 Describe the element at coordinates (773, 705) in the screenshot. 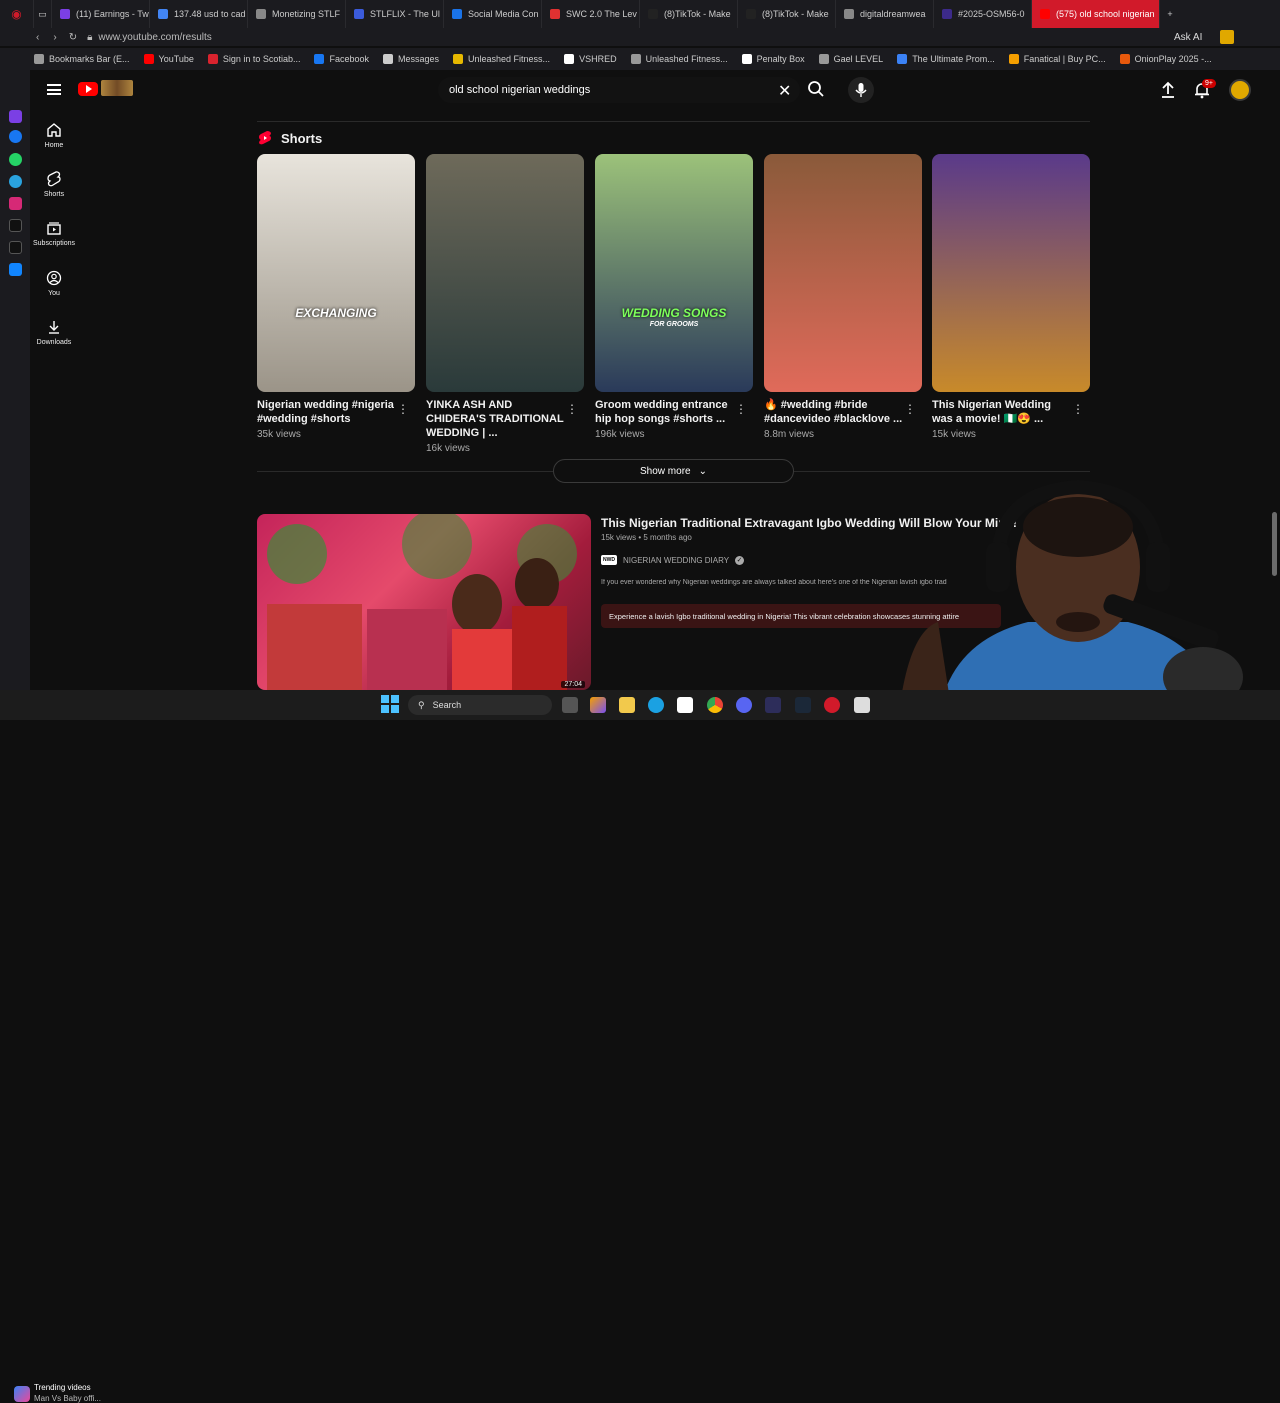

I see `vpn-icon` at that location.